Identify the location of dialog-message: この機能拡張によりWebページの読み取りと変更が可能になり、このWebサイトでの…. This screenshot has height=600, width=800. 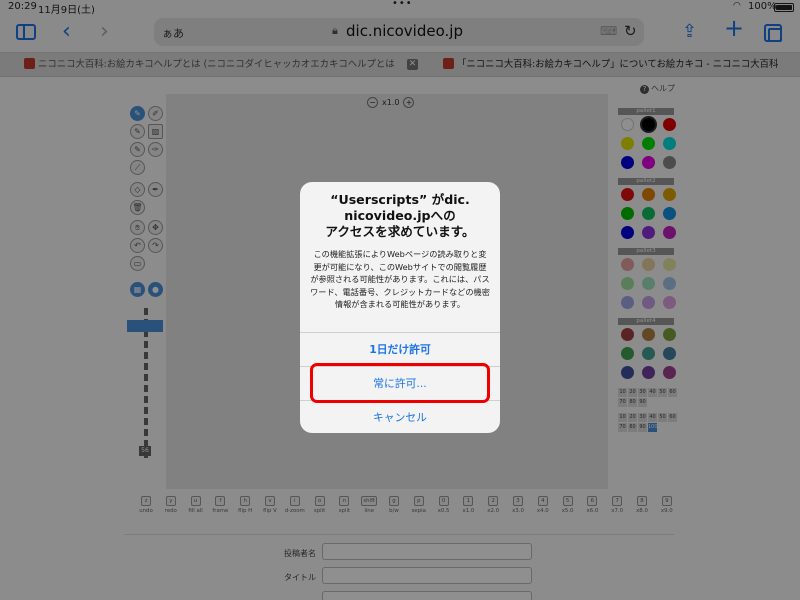
(400, 279).